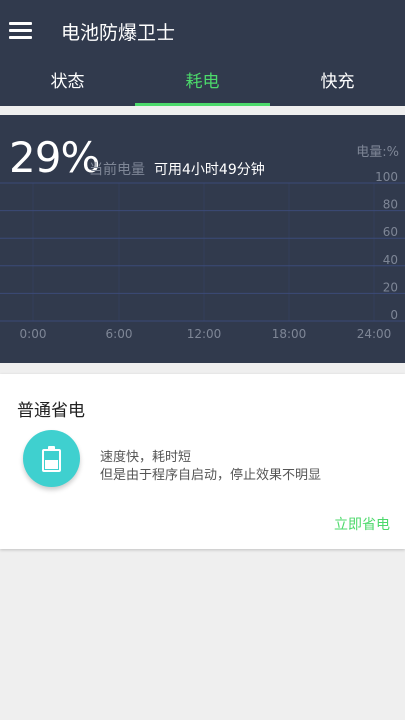 The height and width of the screenshot is (720, 405). What do you see at coordinates (337, 84) in the screenshot?
I see `tab-fast-charge: 快充` at bounding box center [337, 84].